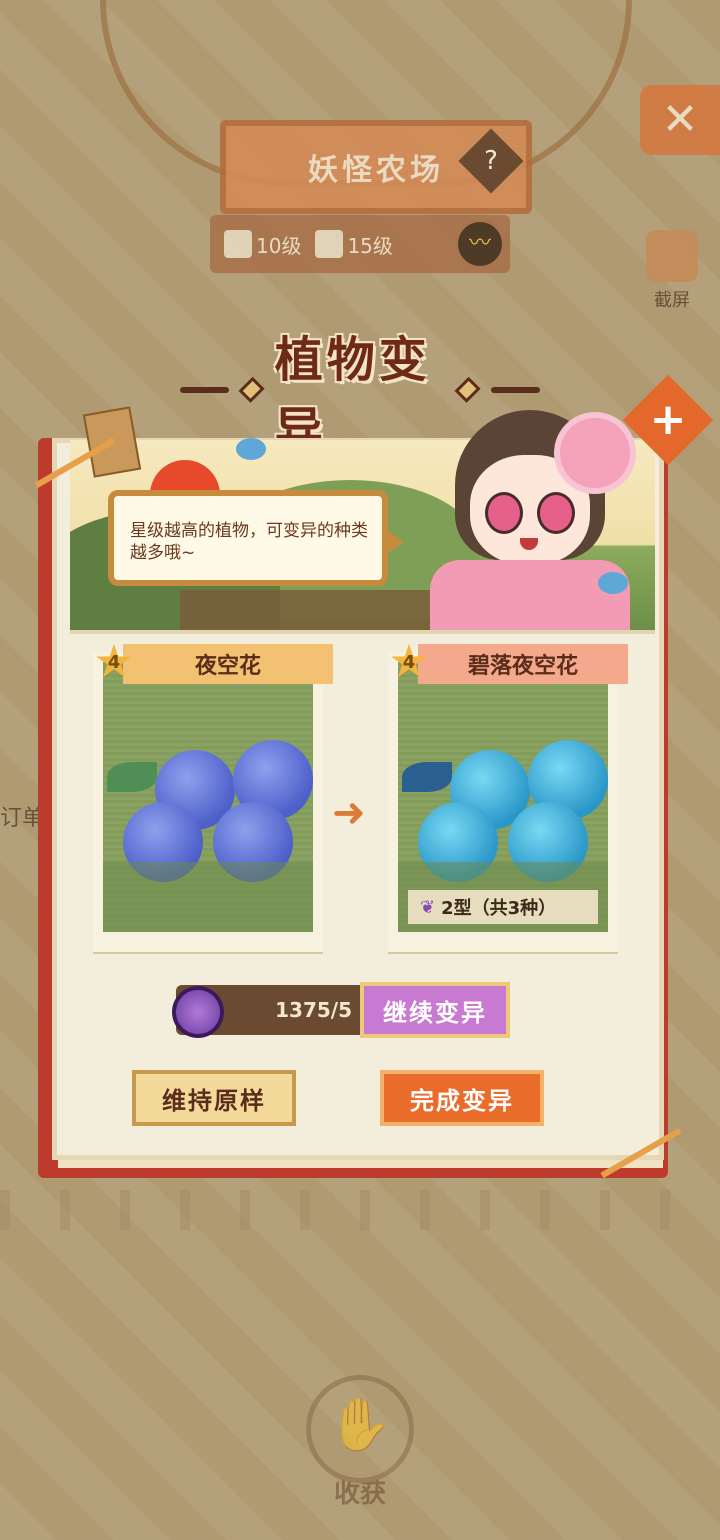 This screenshot has width=720, height=1540. I want to click on plus-icon: +, so click(668, 420).